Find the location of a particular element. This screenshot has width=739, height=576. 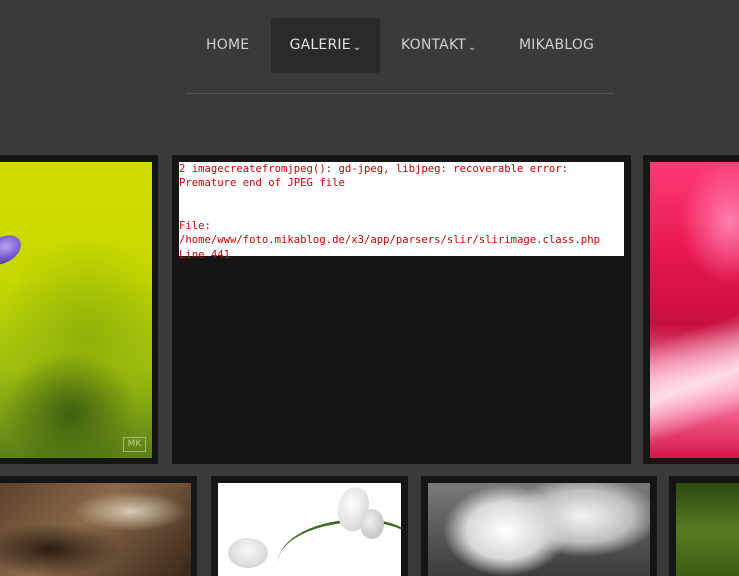

photo-bw-orchid is located at coordinates (539, 529).